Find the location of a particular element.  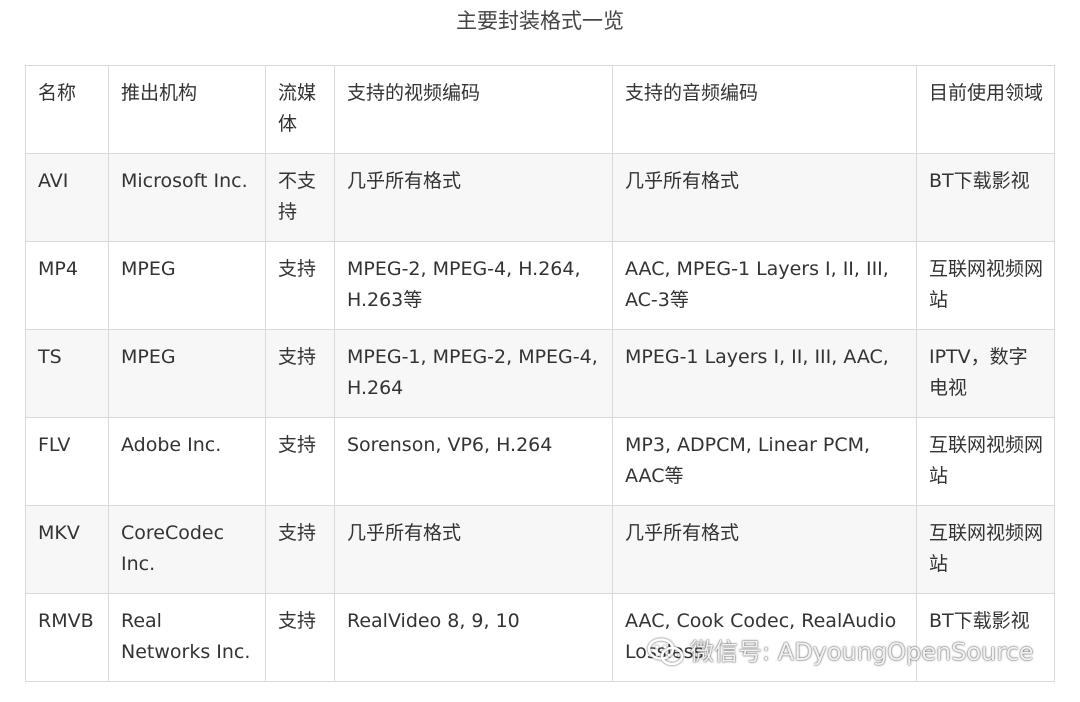

cell-audio-codecs: MP3, ADPCM, Linear PCM, AAC等 is located at coordinates (764, 461).